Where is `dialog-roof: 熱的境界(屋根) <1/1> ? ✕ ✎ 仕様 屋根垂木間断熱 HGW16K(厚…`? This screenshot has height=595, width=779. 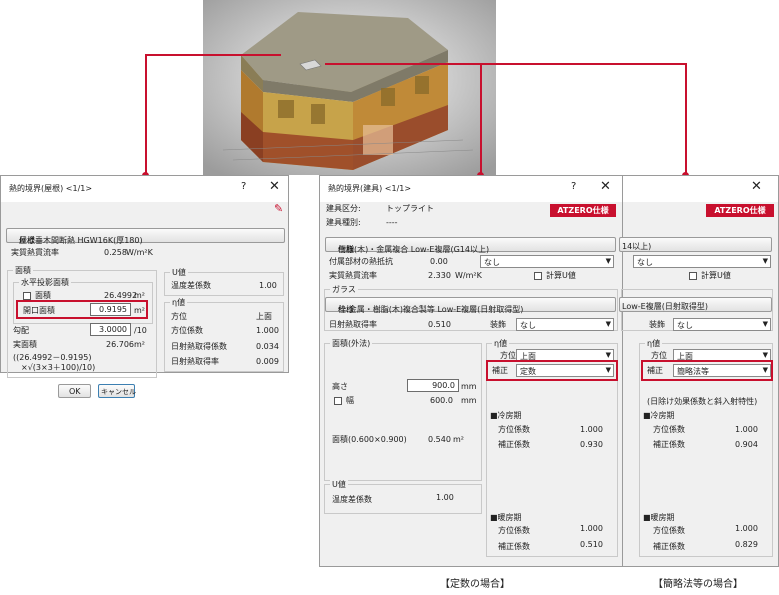 dialog-roof: 熱的境界(屋根) <1/1> ? ✕ ✎ 仕様 屋根垂木間断熱 HGW16K(厚… is located at coordinates (144, 276).